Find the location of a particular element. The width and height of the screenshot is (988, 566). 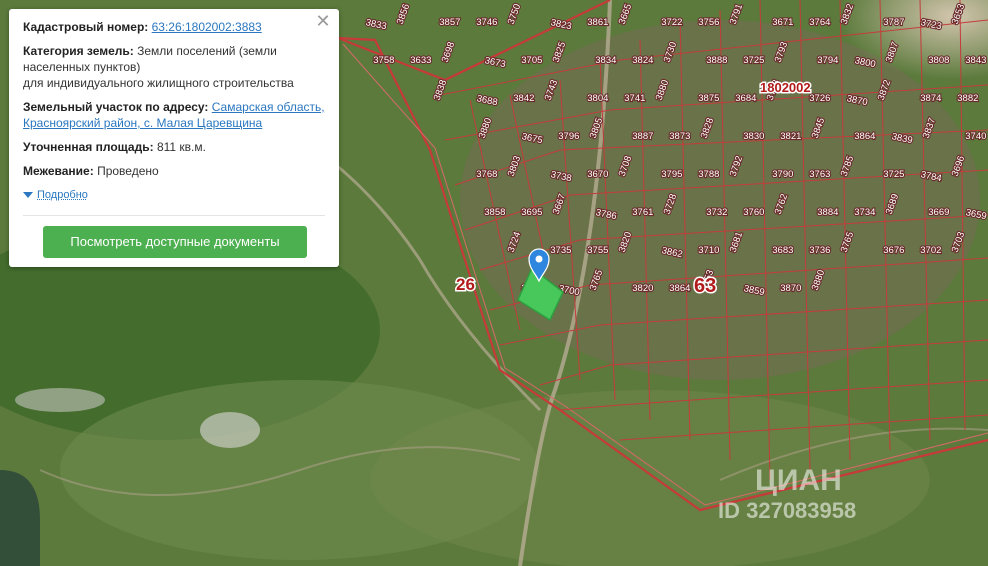

details-toggle: Подробно is located at coordinates (174, 195).